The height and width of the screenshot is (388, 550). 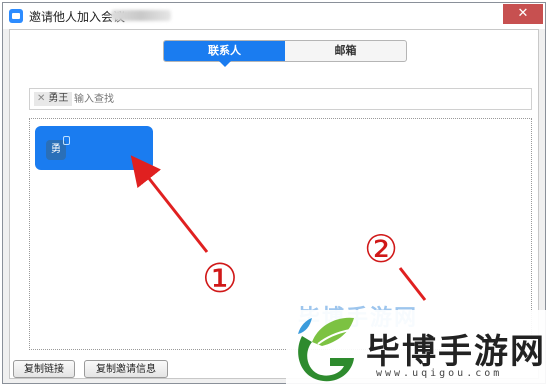 What do you see at coordinates (220, 279) in the screenshot?
I see `marker-1: ①` at bounding box center [220, 279].